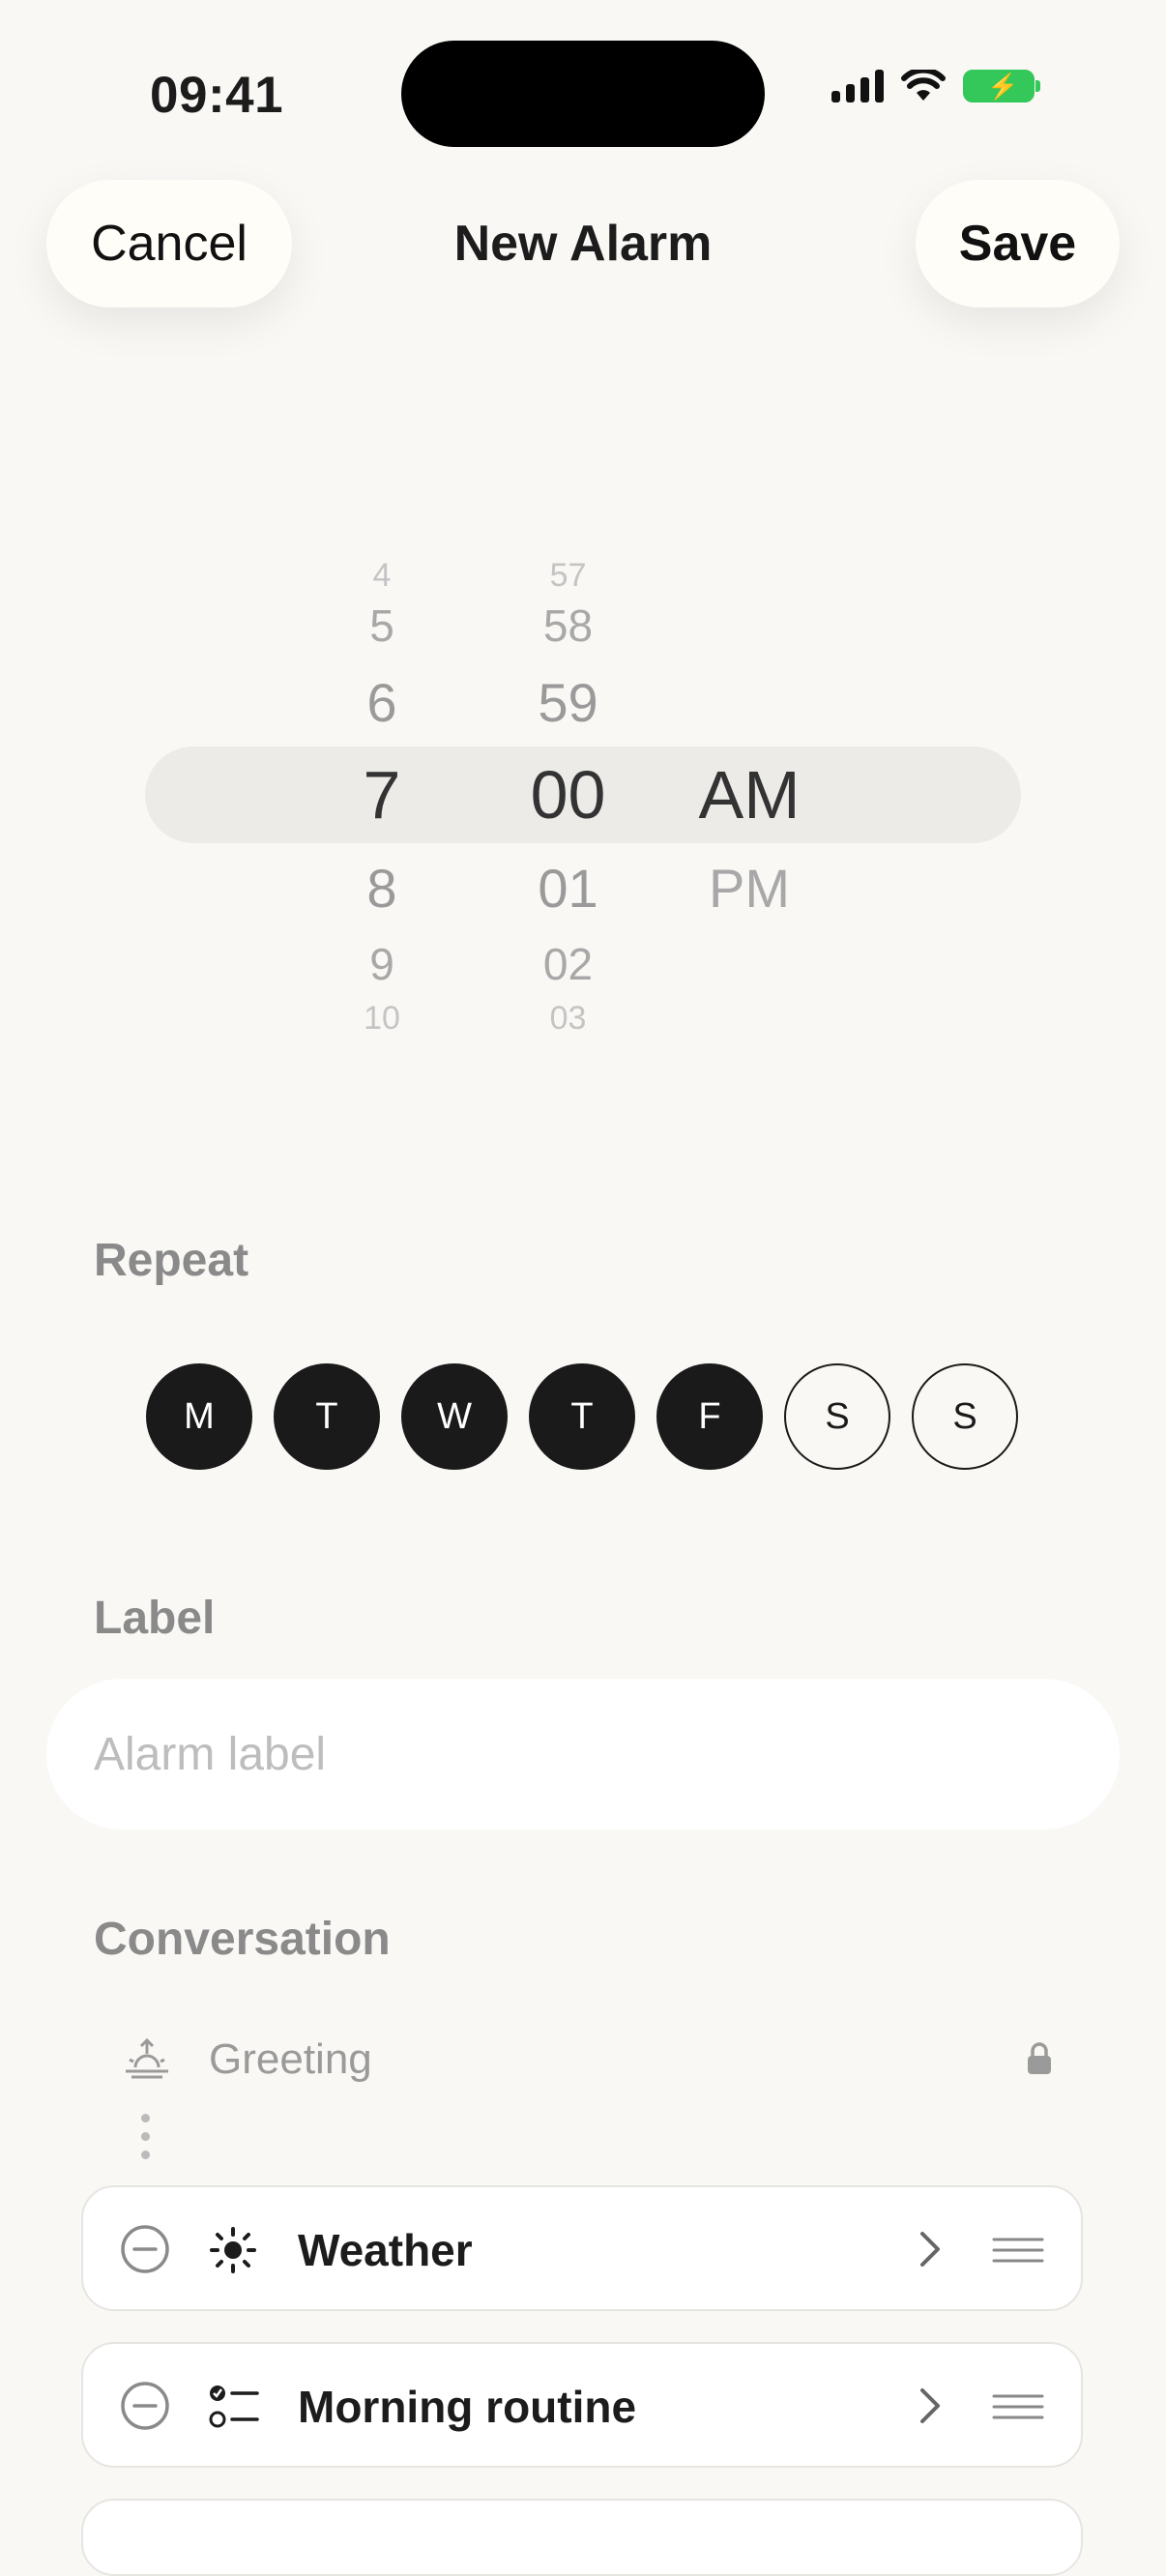 The image size is (1166, 2576). Describe the element at coordinates (382, 795) in the screenshot. I see `hour-selected: 7` at that location.